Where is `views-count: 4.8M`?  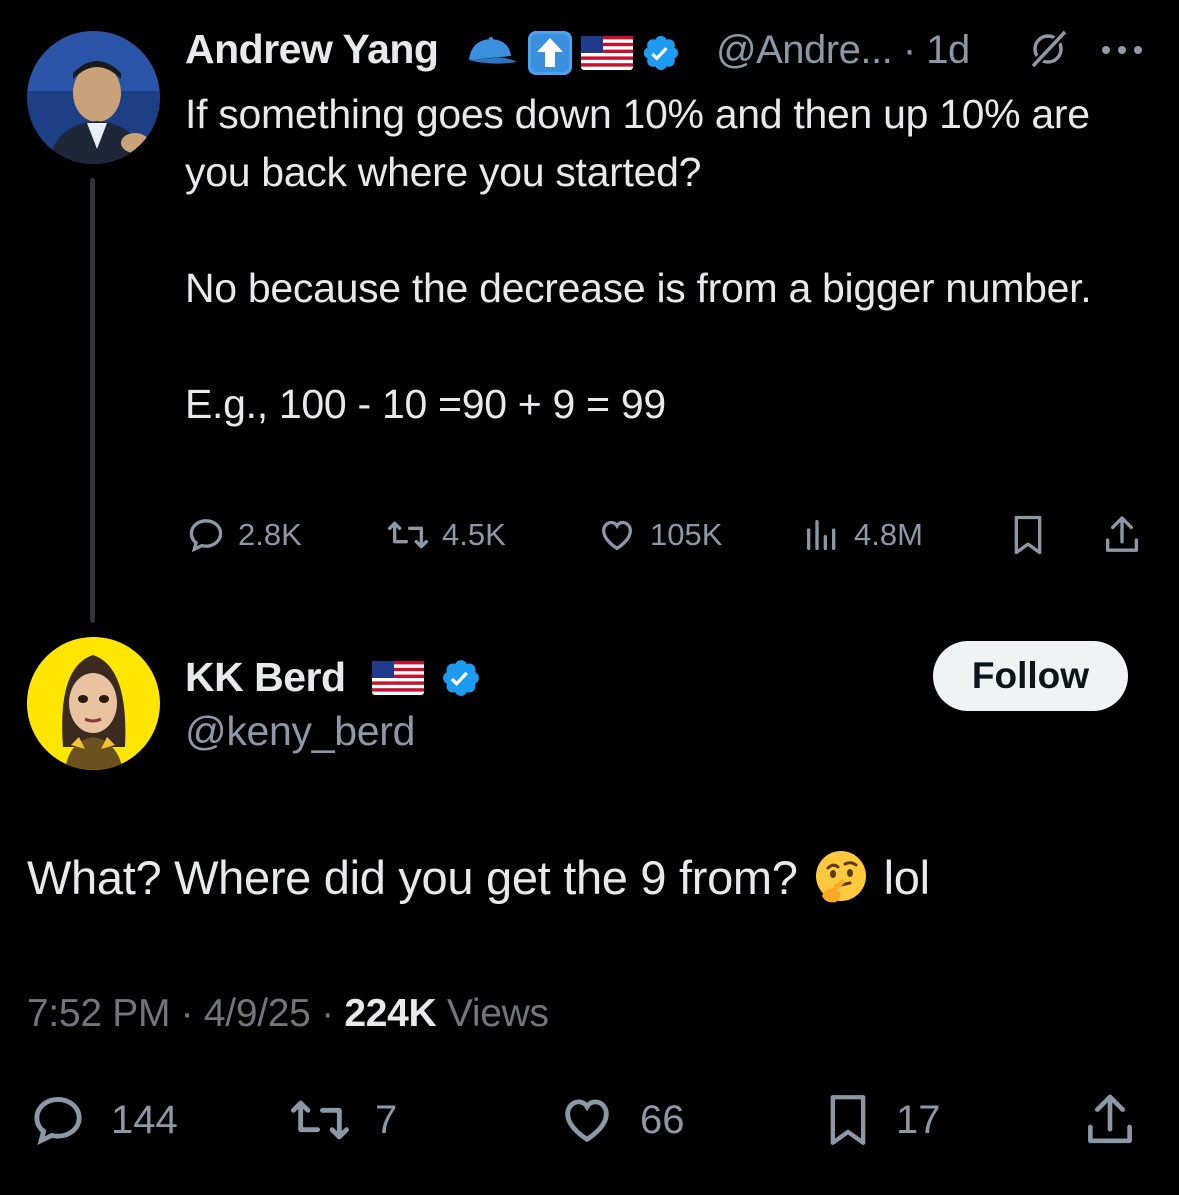
views-count: 4.8M is located at coordinates (888, 534).